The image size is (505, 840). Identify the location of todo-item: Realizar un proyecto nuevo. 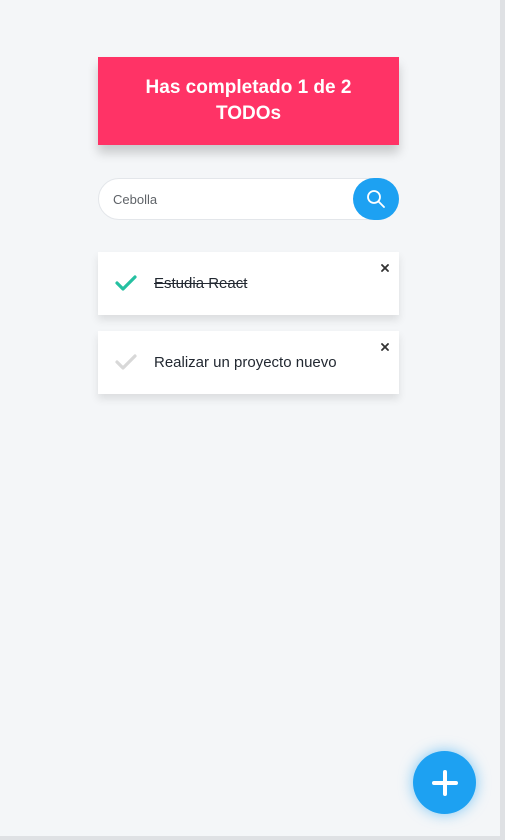
(248, 362).